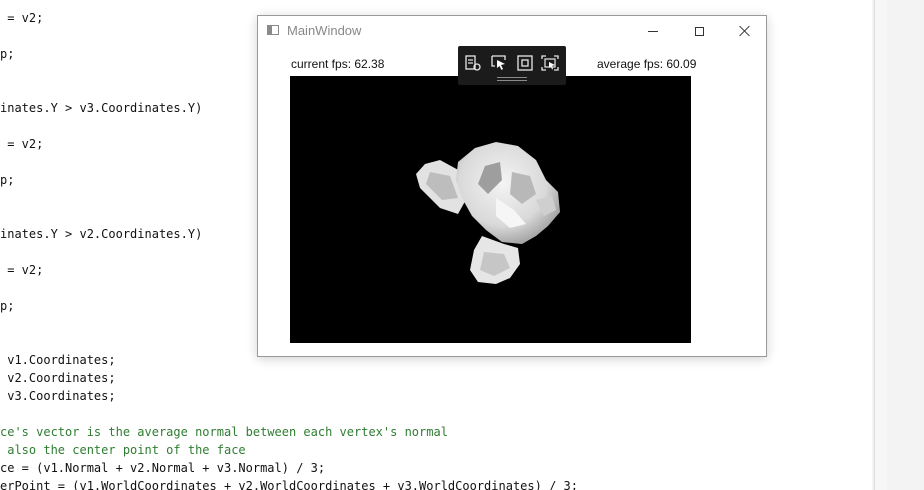  I want to click on code-comment-line: also the center point of the face, so click(123, 450).